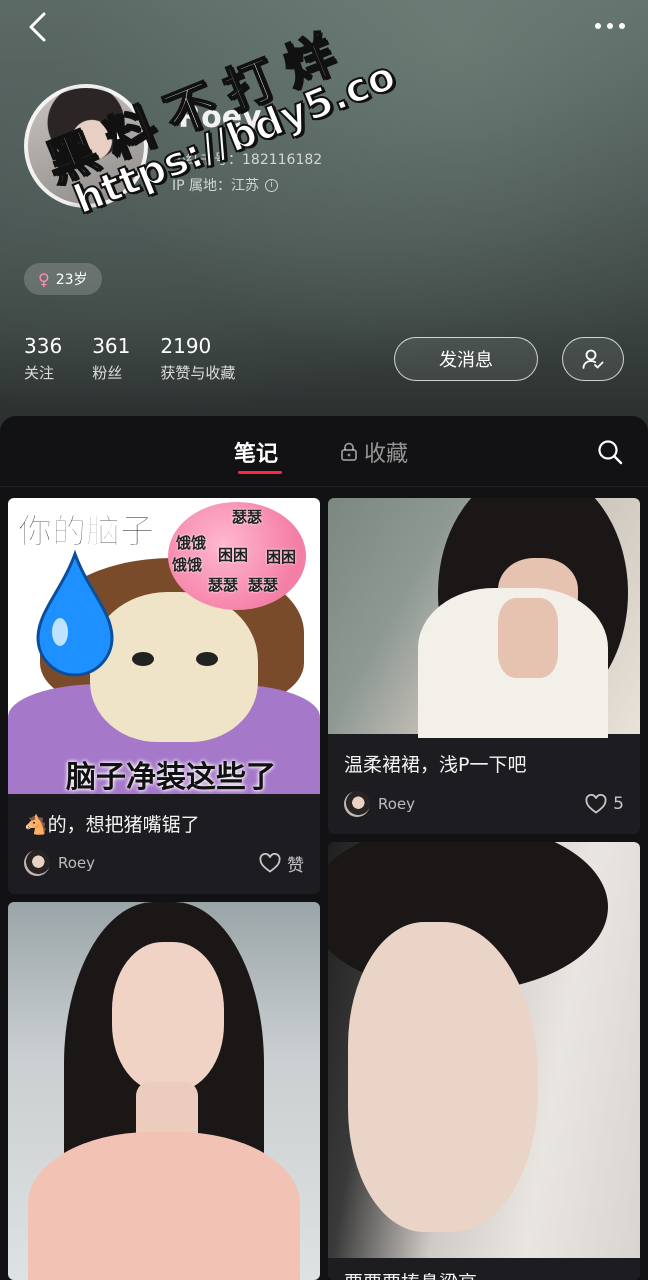 The width and height of the screenshot is (648, 1280). What do you see at coordinates (349, 451) in the screenshot?
I see `lock-icon` at bounding box center [349, 451].